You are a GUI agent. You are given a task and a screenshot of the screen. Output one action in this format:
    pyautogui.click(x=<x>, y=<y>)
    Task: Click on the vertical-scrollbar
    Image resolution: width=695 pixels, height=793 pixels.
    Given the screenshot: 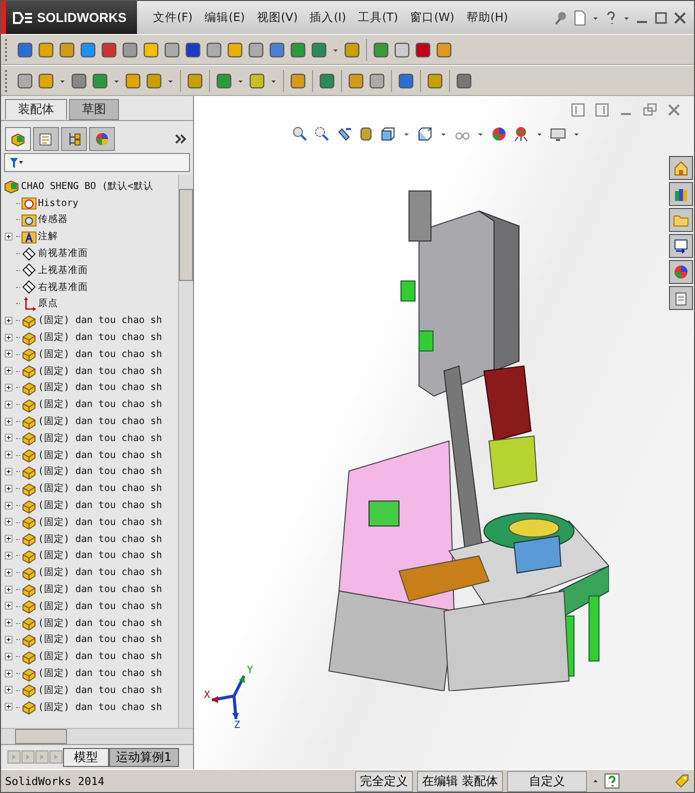 What is the action you would take?
    pyautogui.click(x=185, y=451)
    